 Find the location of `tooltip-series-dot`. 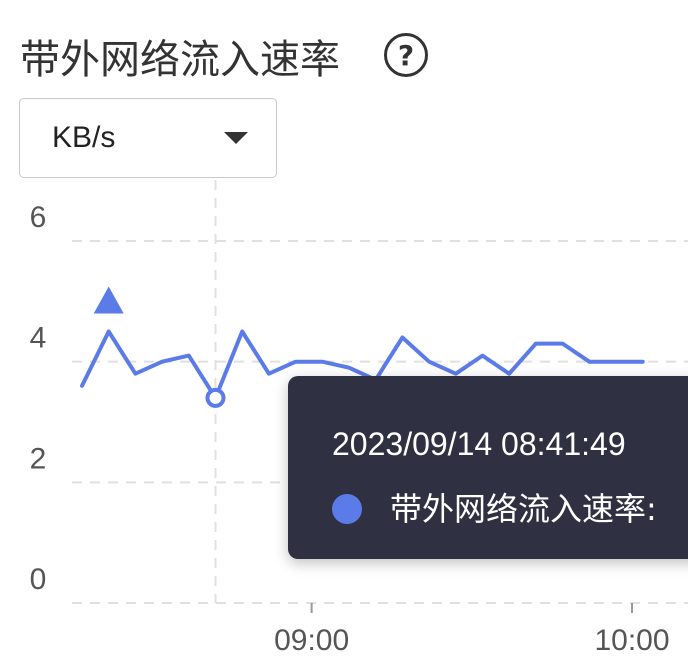

tooltip-series-dot is located at coordinates (347, 509).